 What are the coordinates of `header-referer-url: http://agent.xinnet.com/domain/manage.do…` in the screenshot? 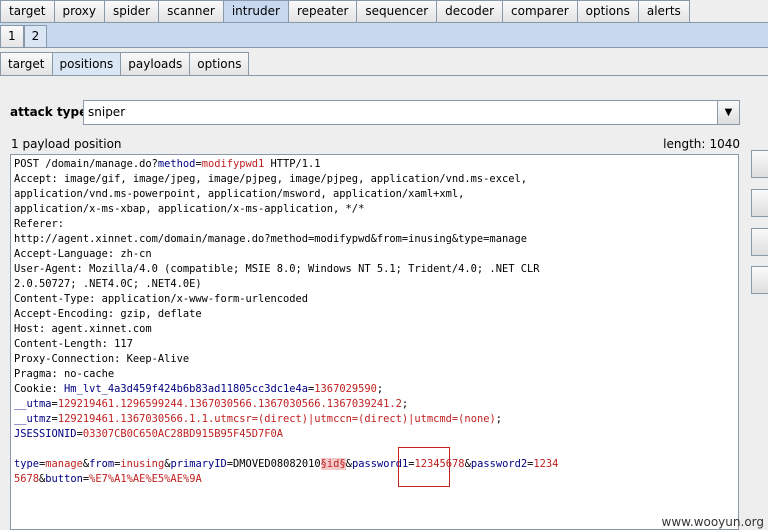 It's located at (270, 239).